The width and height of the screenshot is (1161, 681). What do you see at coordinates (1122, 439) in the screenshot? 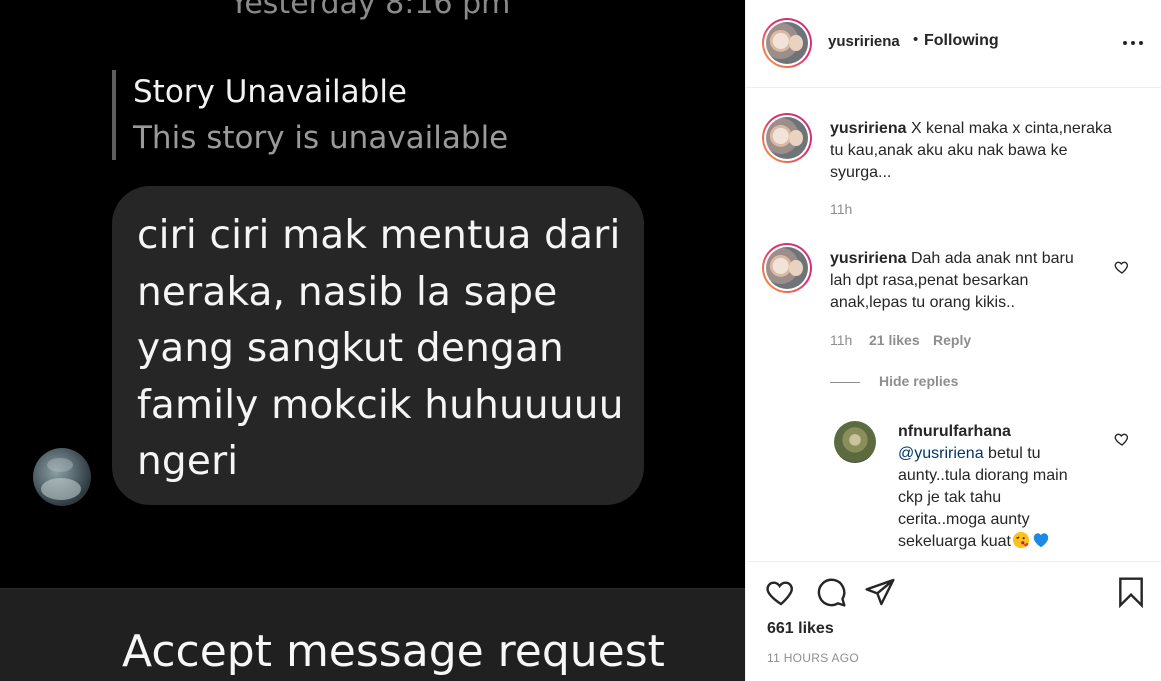
I see `reply-like-heart-icon` at bounding box center [1122, 439].